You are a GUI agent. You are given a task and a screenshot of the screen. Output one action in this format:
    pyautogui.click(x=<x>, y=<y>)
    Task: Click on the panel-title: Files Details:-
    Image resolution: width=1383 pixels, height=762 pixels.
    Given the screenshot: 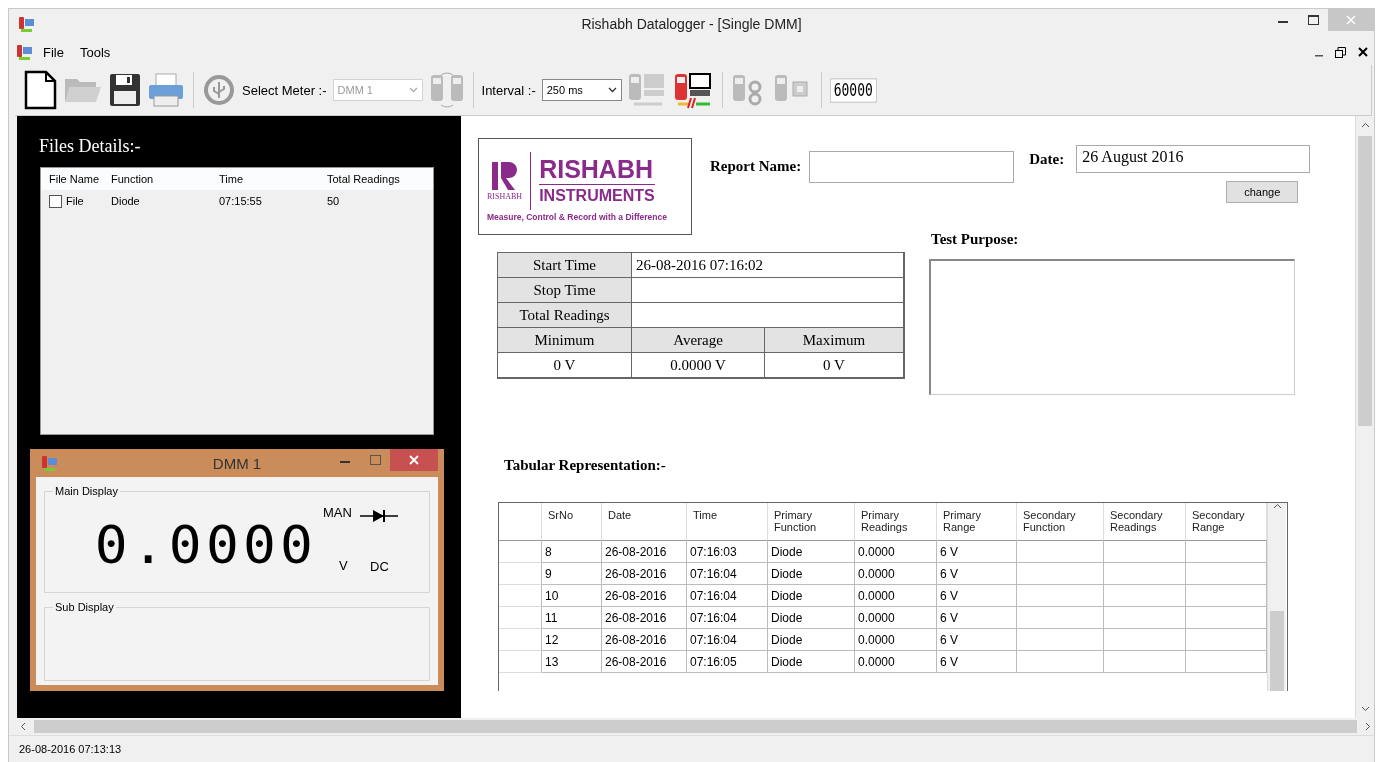 What is the action you would take?
    pyautogui.click(x=90, y=146)
    